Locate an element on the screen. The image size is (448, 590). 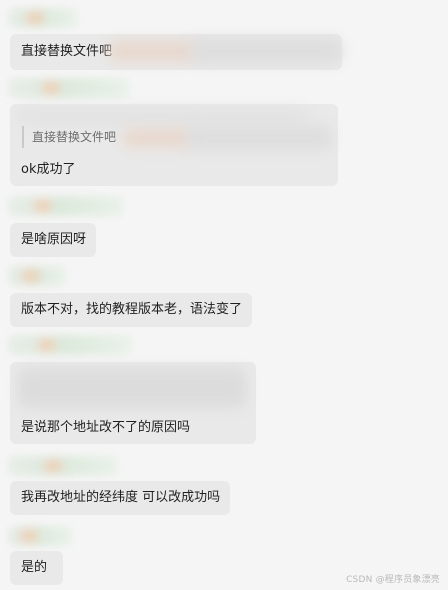
message-text: 版本不对，找的教程版本老，语法变了 is located at coordinates (132, 309).